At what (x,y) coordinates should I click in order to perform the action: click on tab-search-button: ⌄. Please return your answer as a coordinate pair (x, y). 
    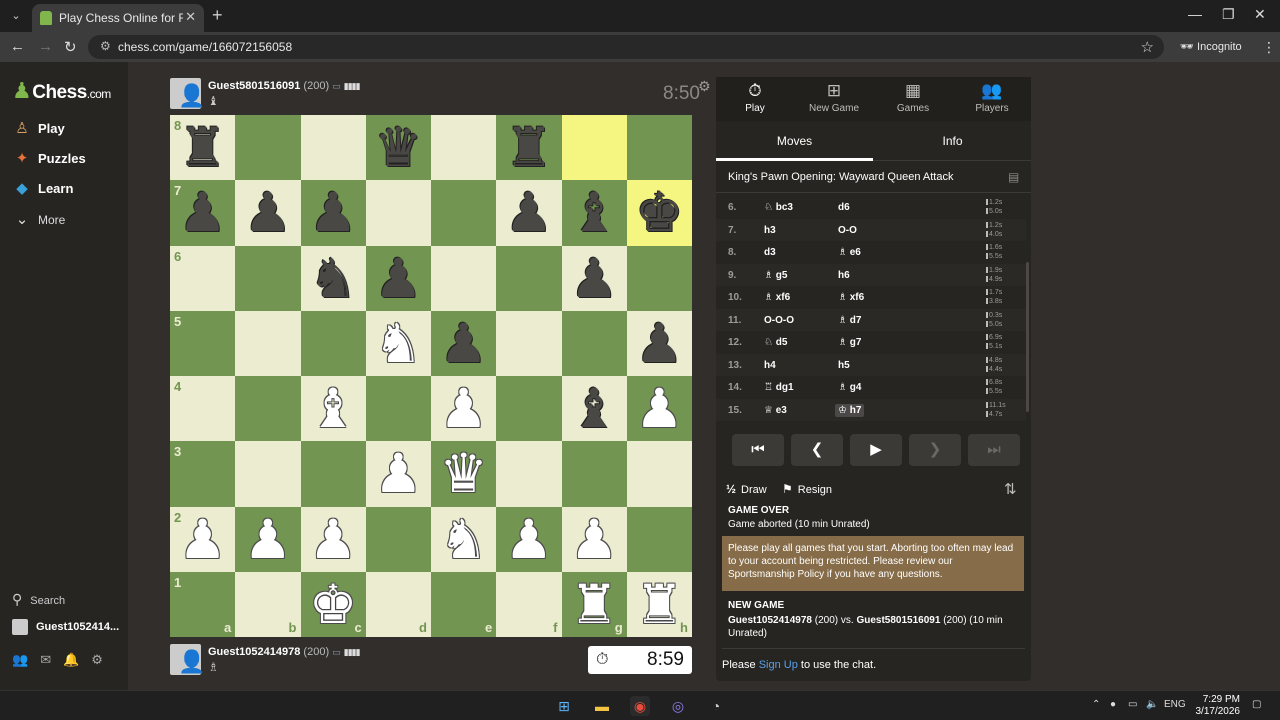
    Looking at the image, I should click on (16, 16).